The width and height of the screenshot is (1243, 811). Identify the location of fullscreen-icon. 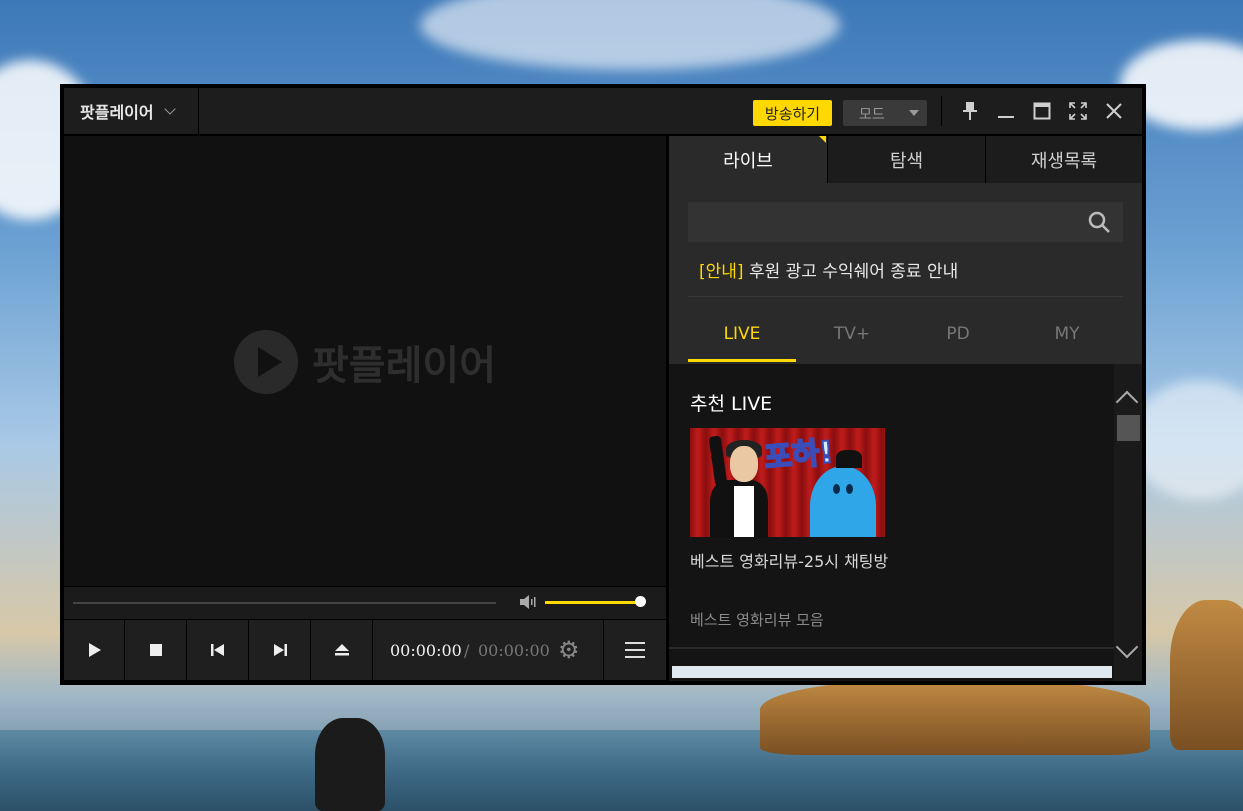
(1078, 111).